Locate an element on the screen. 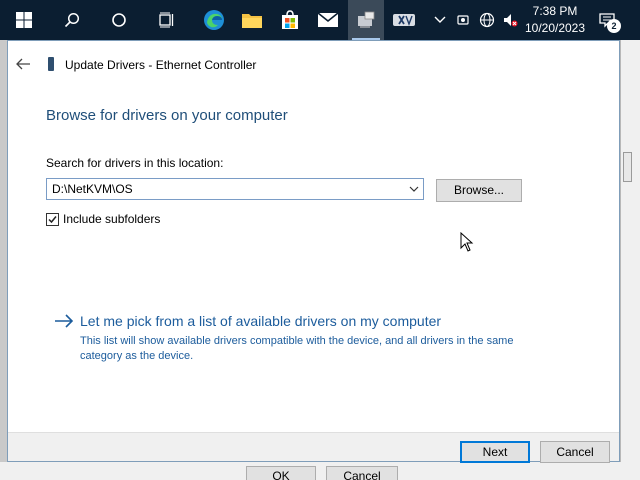  page-heading: Browse for drivers on your computer is located at coordinates (167, 115).